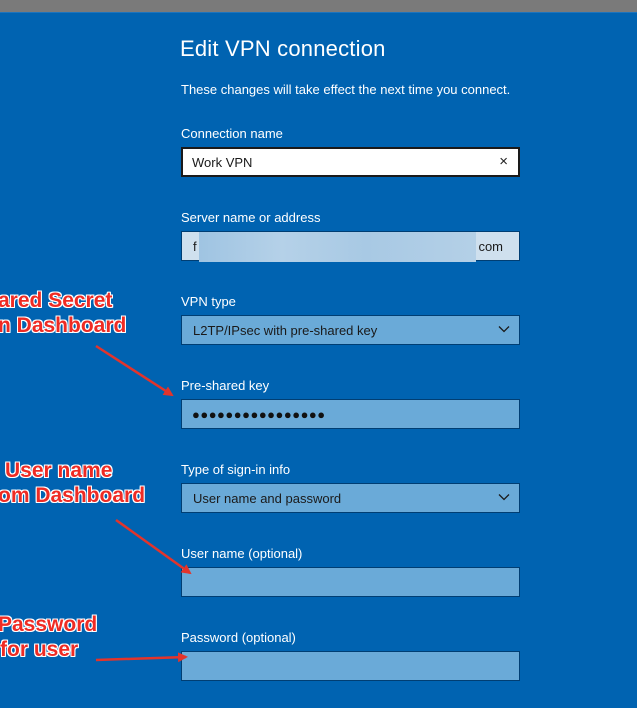  I want to click on arrow-to-username, so click(153, 546).